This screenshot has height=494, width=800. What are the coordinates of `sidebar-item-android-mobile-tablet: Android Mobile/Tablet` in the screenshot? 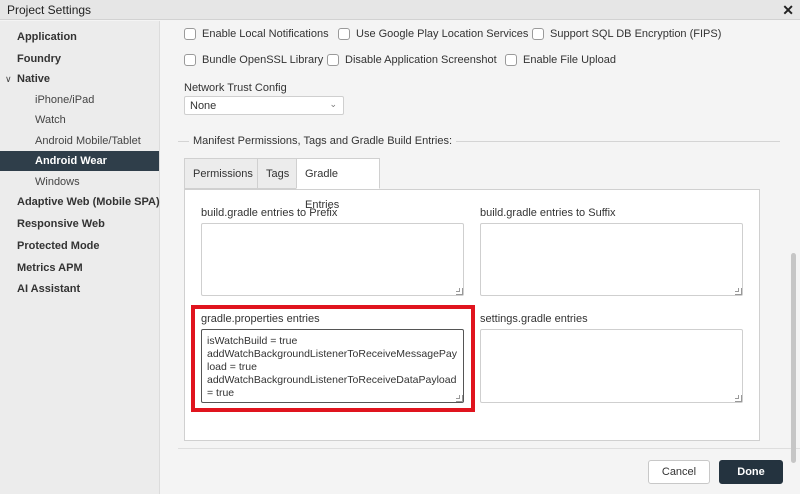 It's located at (79, 141).